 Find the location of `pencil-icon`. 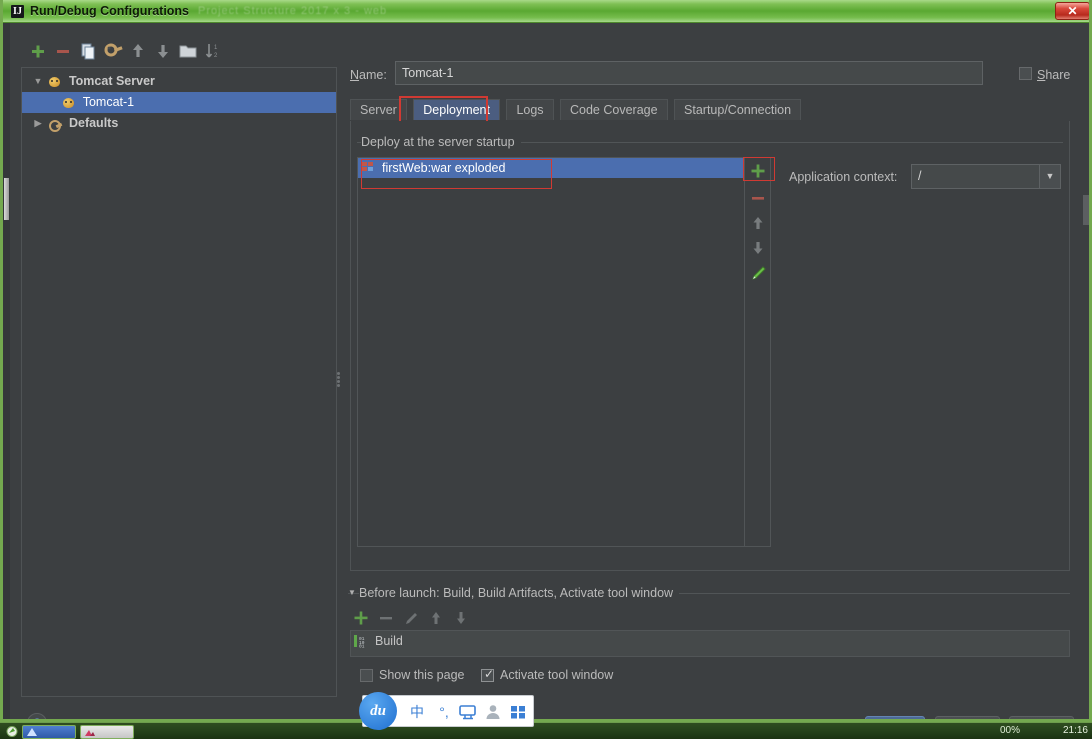

pencil-icon is located at coordinates (758, 273).